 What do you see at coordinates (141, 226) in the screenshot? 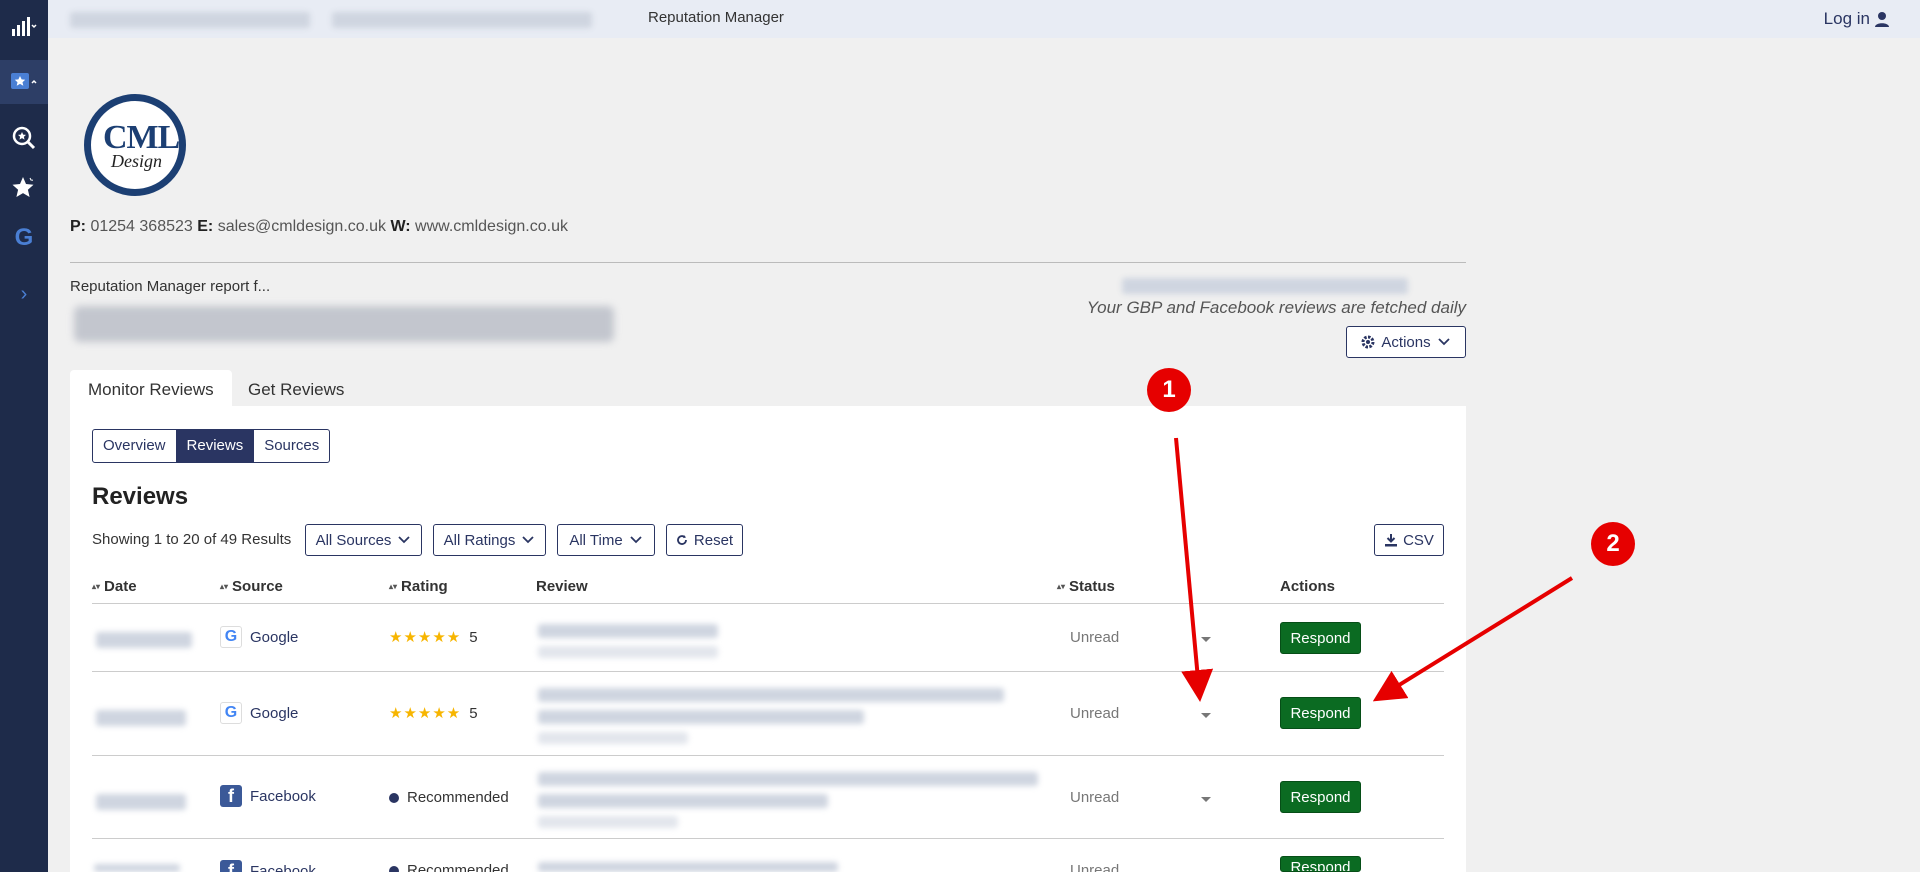
I see `phone-value: 01254 368523` at bounding box center [141, 226].